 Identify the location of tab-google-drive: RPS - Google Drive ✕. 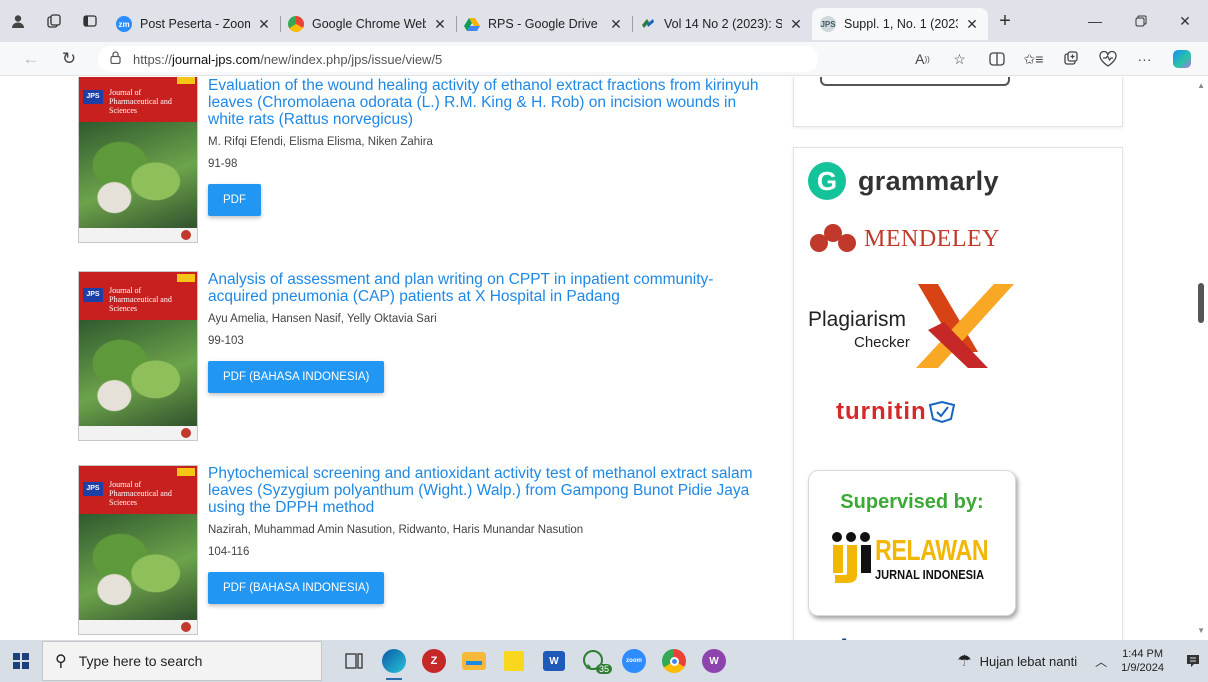
(544, 24).